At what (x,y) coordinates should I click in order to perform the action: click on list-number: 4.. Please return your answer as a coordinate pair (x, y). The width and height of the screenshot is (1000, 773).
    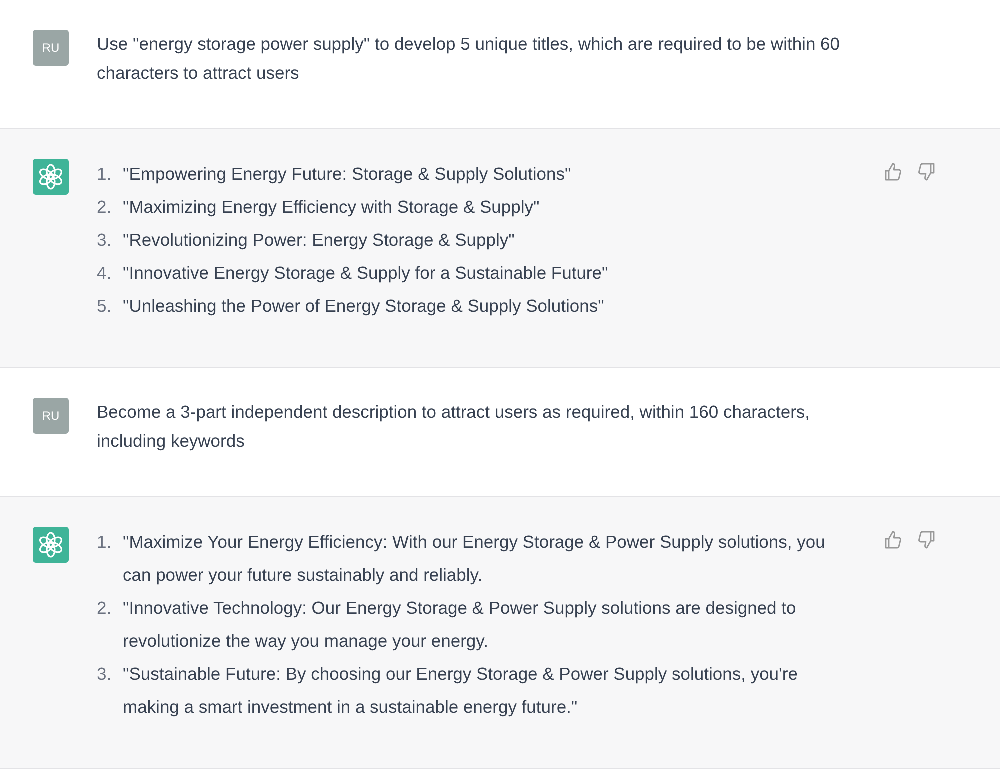
    Looking at the image, I should click on (105, 273).